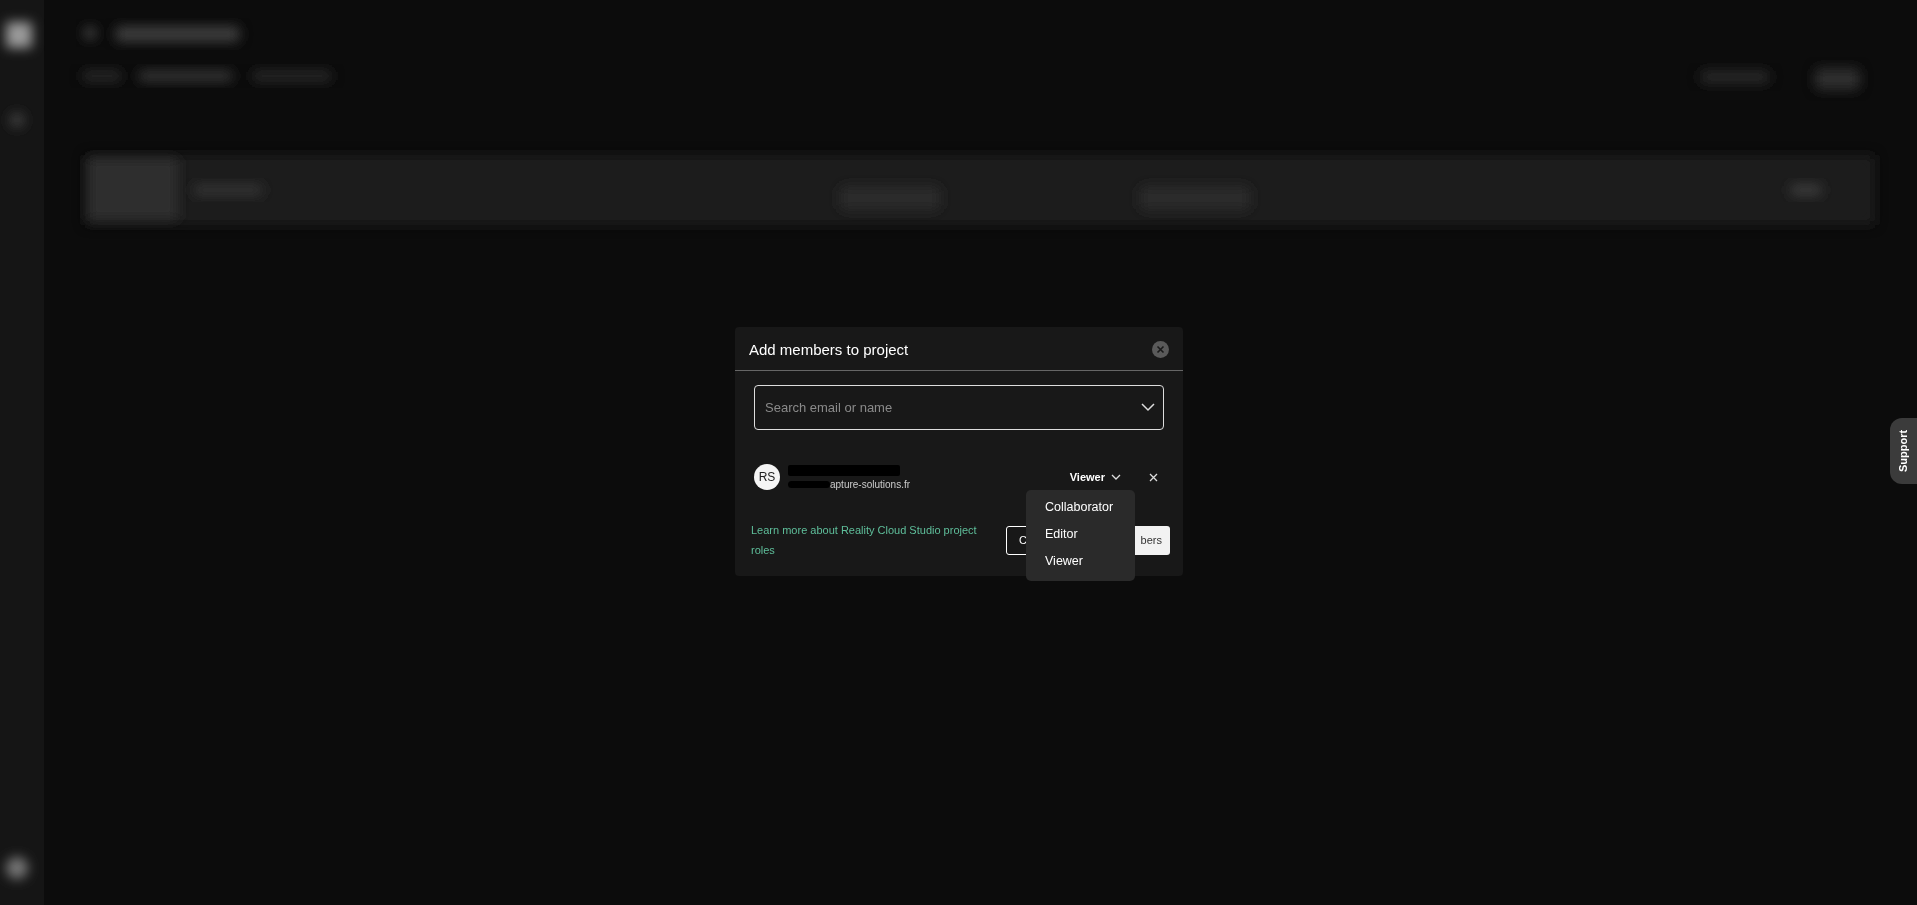  Describe the element at coordinates (1095, 477) in the screenshot. I see `role-dropdown: Viewer` at that location.